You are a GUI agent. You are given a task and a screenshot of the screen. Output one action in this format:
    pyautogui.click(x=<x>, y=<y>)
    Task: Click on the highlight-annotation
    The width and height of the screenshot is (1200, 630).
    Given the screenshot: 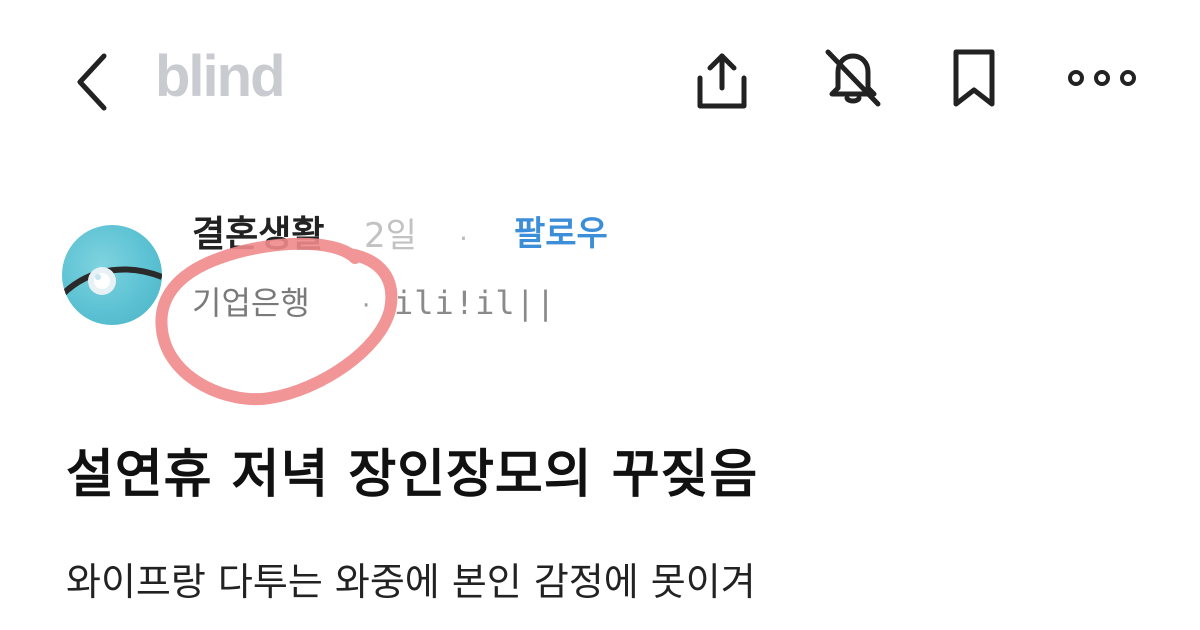 What is the action you would take?
    pyautogui.click(x=276, y=321)
    